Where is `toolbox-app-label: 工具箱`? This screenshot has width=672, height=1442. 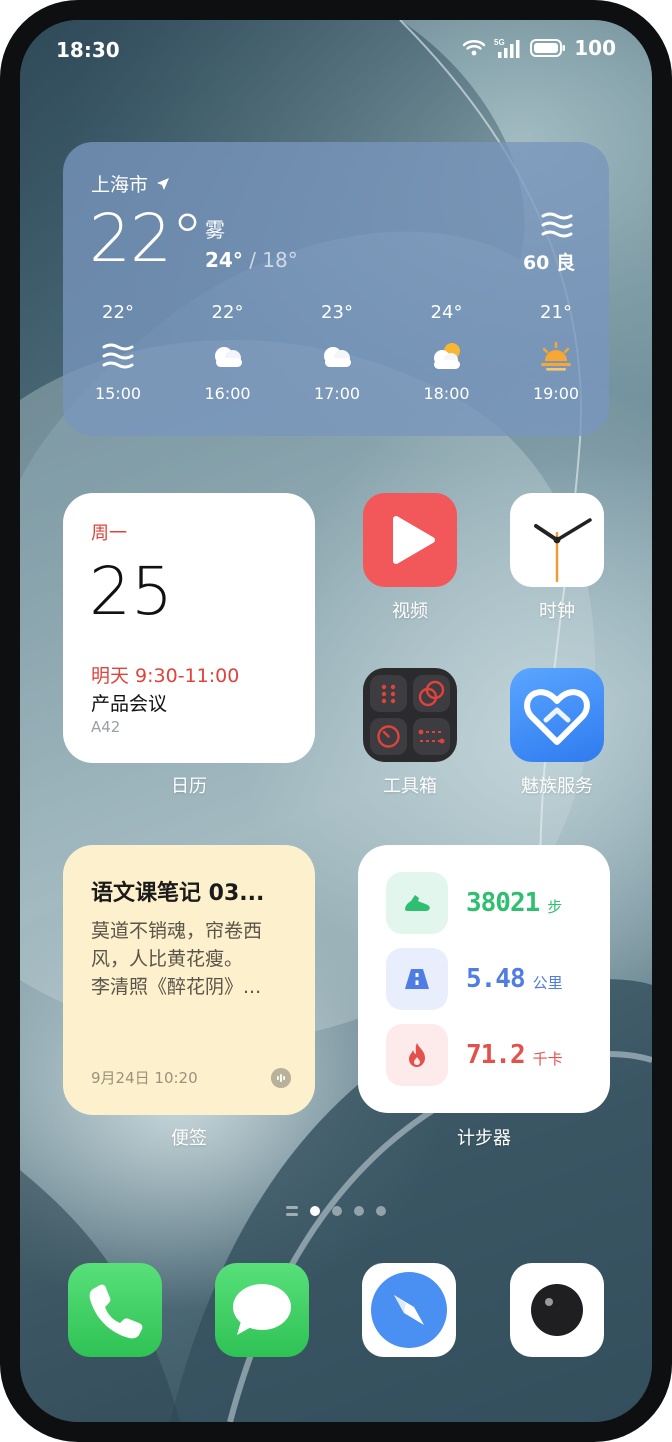
toolbox-app-label: 工具箱 is located at coordinates (410, 786).